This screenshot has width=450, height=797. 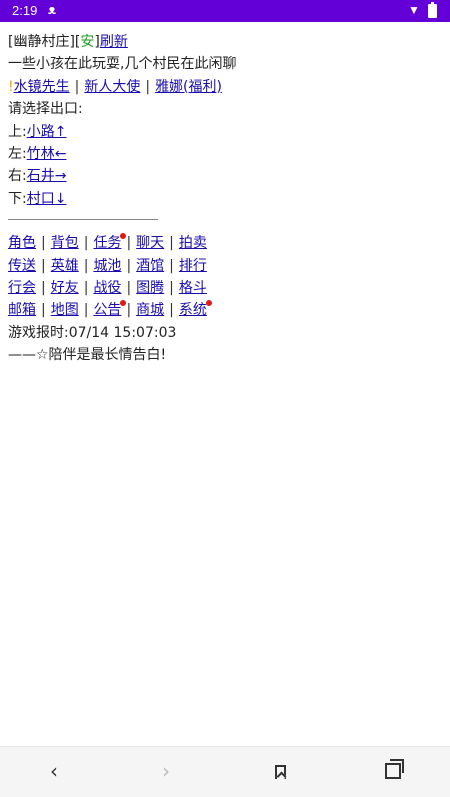 What do you see at coordinates (65, 266) in the screenshot?
I see `menu-link: 英雄` at bounding box center [65, 266].